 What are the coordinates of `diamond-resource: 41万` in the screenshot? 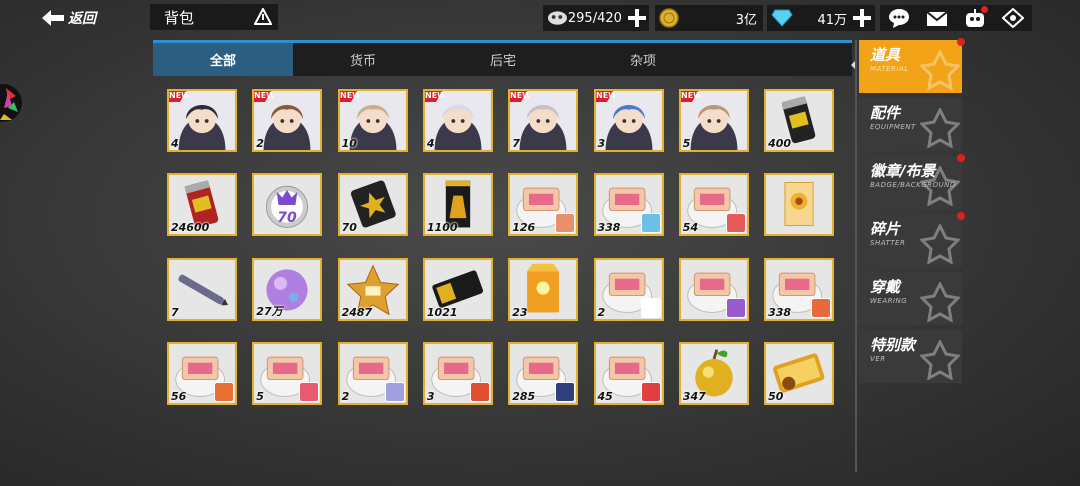 It's located at (821, 18).